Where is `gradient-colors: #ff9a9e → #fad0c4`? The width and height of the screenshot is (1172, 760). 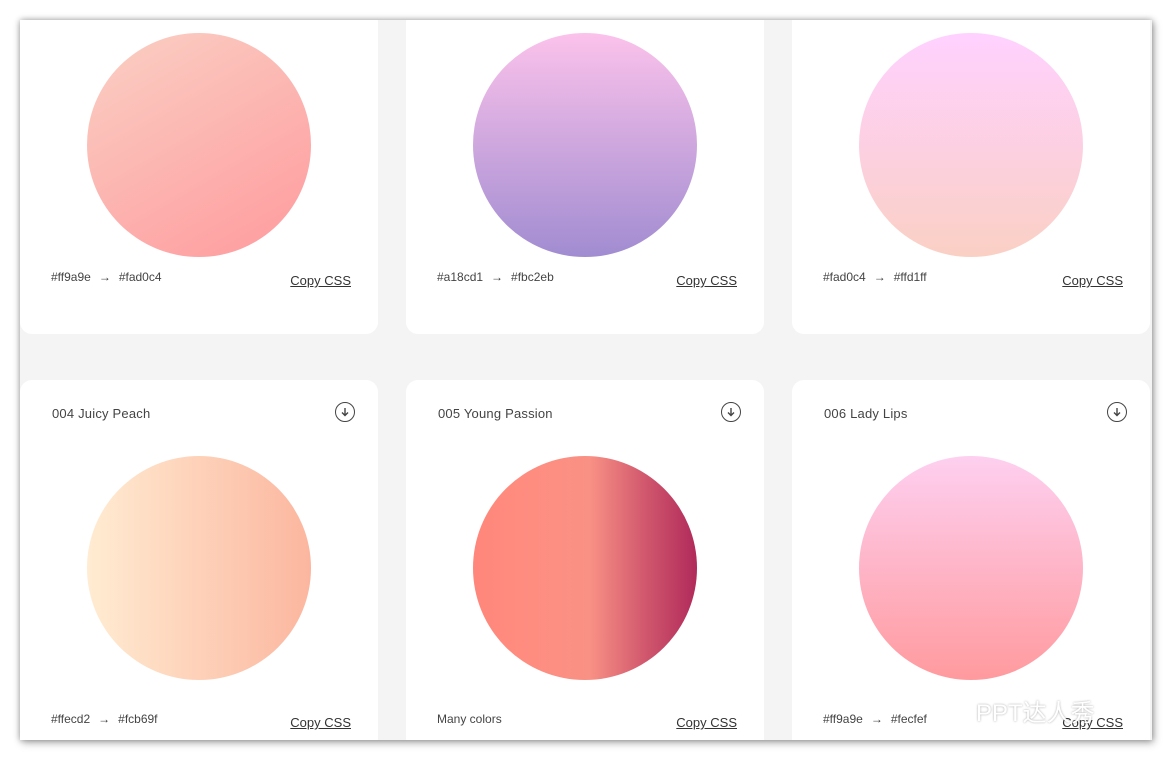
gradient-colors: #ff9a9e → #fad0c4 is located at coordinates (106, 277).